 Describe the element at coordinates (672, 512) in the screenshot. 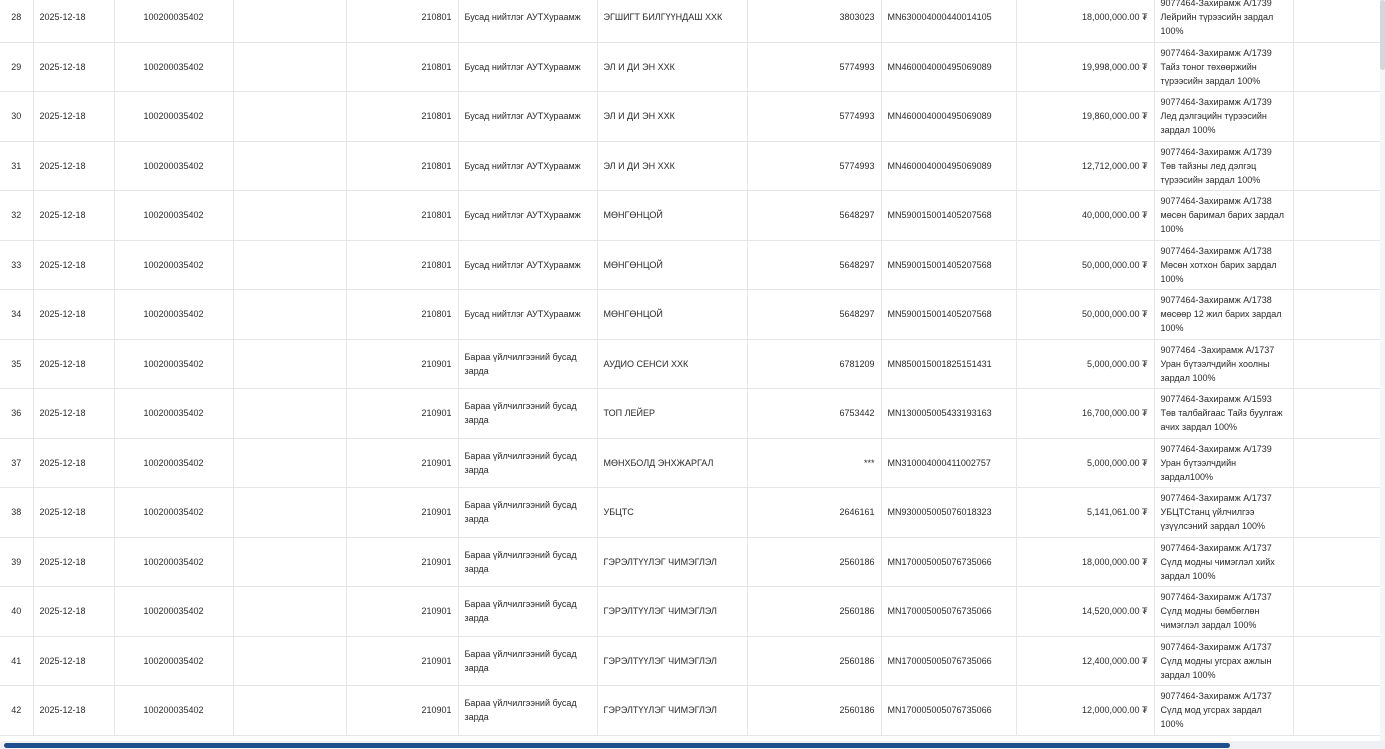

I see `payee-cell: УБЦТС` at that location.